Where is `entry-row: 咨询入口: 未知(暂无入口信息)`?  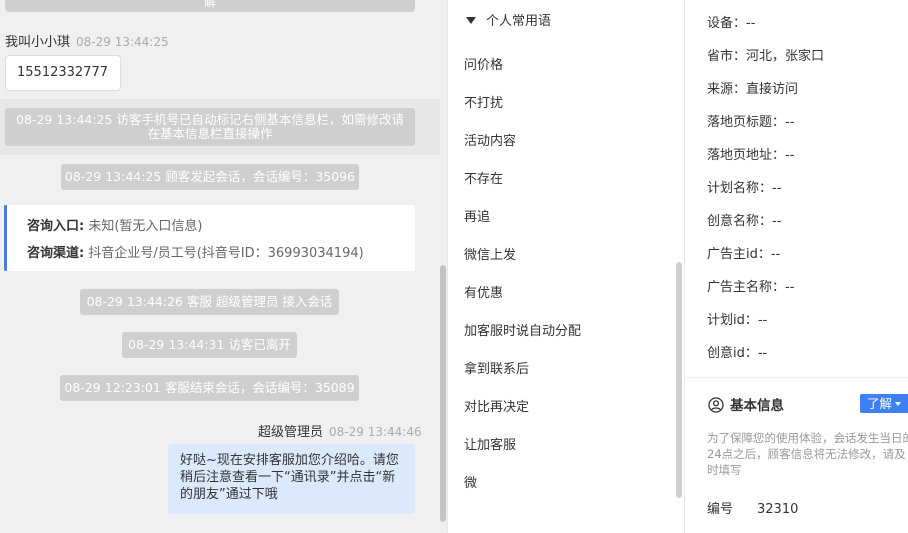 entry-row: 咨询入口: 未知(暂无入口信息) is located at coordinates (221, 226).